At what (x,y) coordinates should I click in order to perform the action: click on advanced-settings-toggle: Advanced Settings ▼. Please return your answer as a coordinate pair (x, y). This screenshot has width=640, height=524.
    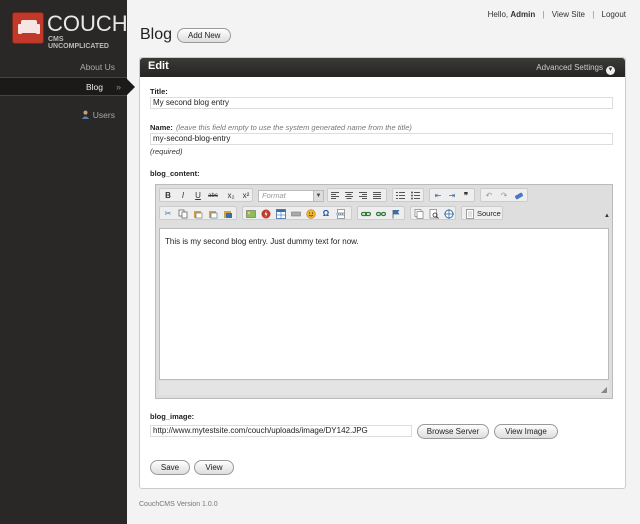
    Looking at the image, I should click on (575, 69).